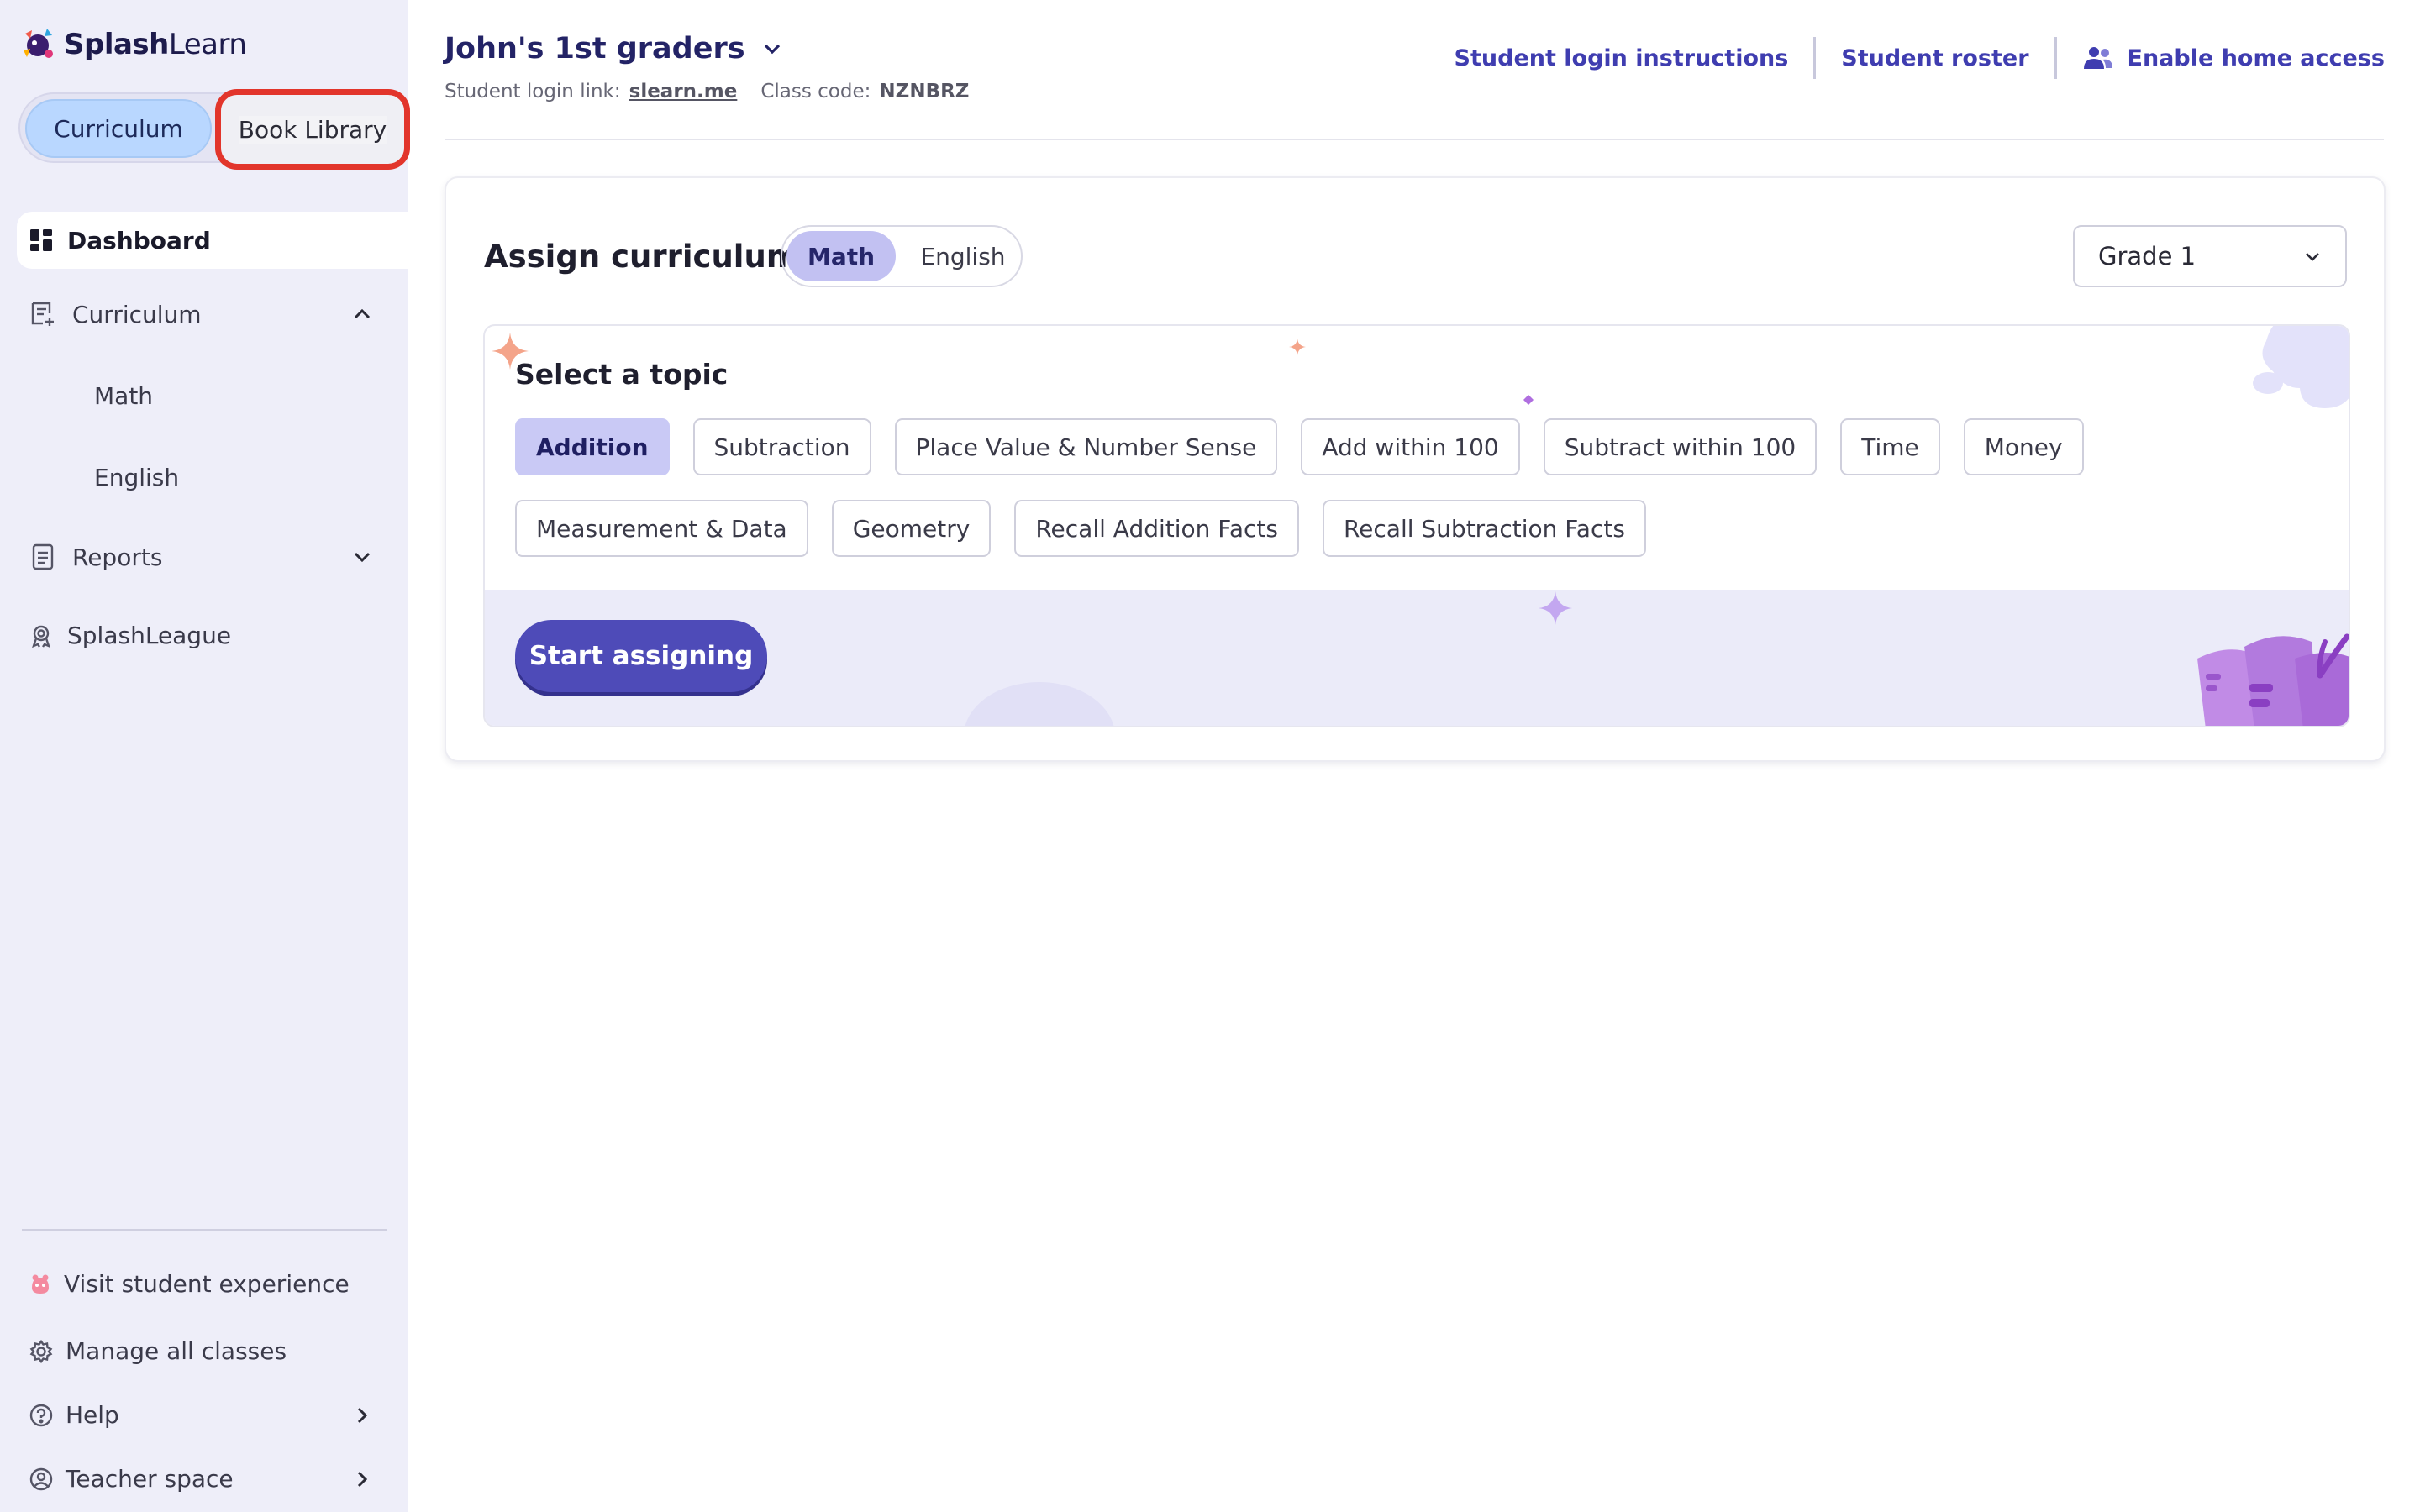  What do you see at coordinates (1622, 58) in the screenshot?
I see `student-login-instructions-link: Student login instructions` at bounding box center [1622, 58].